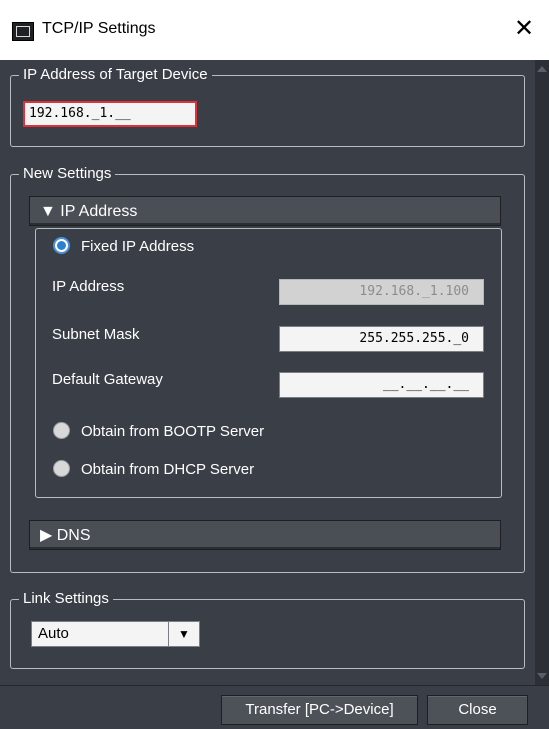  What do you see at coordinates (61, 430) in the screenshot?
I see `bootp-radio` at bounding box center [61, 430].